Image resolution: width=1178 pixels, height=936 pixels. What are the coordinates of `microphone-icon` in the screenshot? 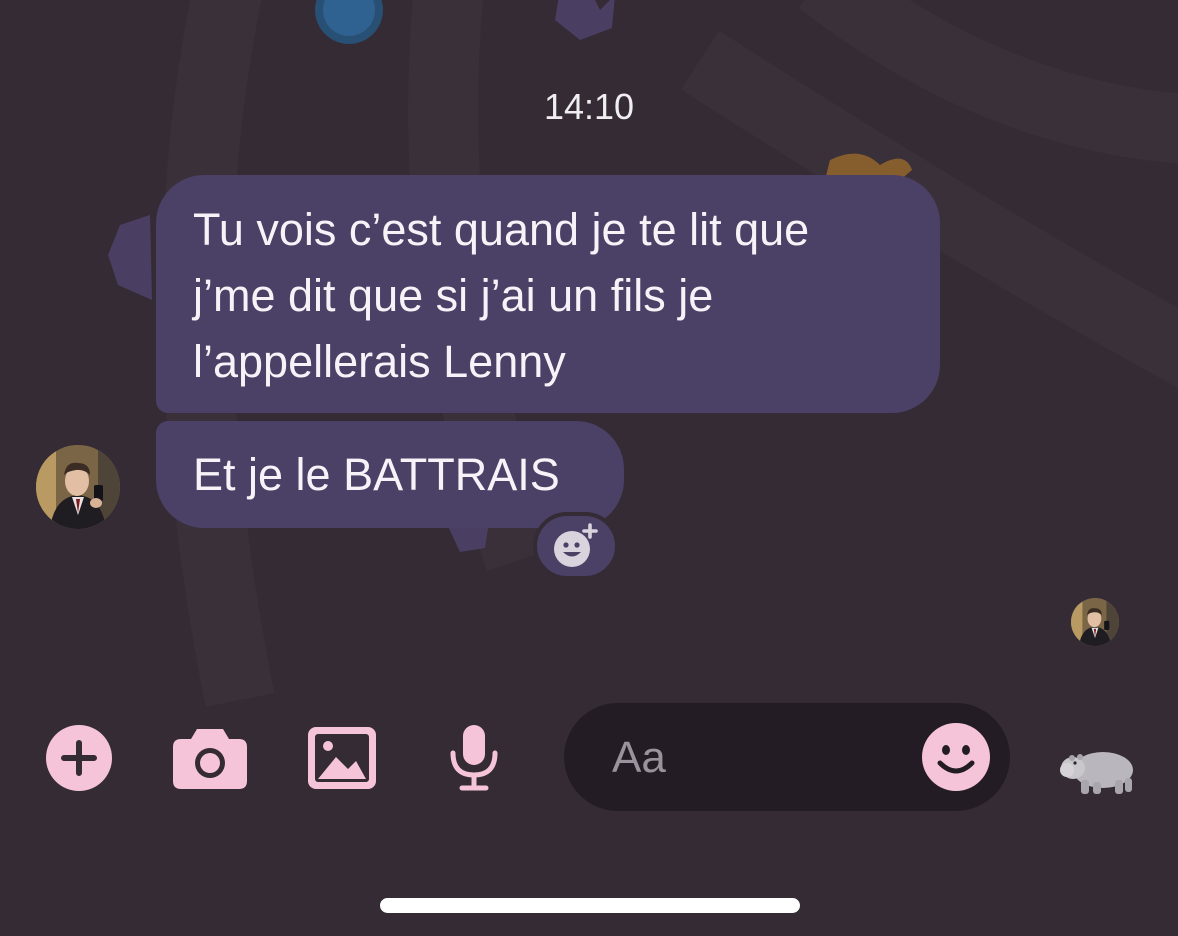 It's located at (474, 758).